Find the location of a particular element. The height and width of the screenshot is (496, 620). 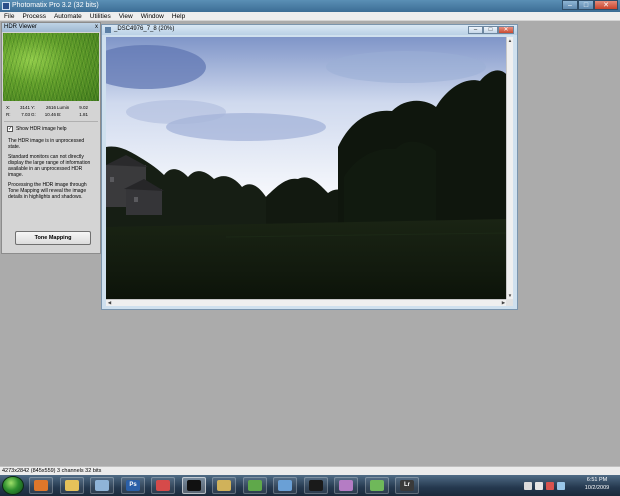

readout-x-label: X: is located at coordinates (8, 107).